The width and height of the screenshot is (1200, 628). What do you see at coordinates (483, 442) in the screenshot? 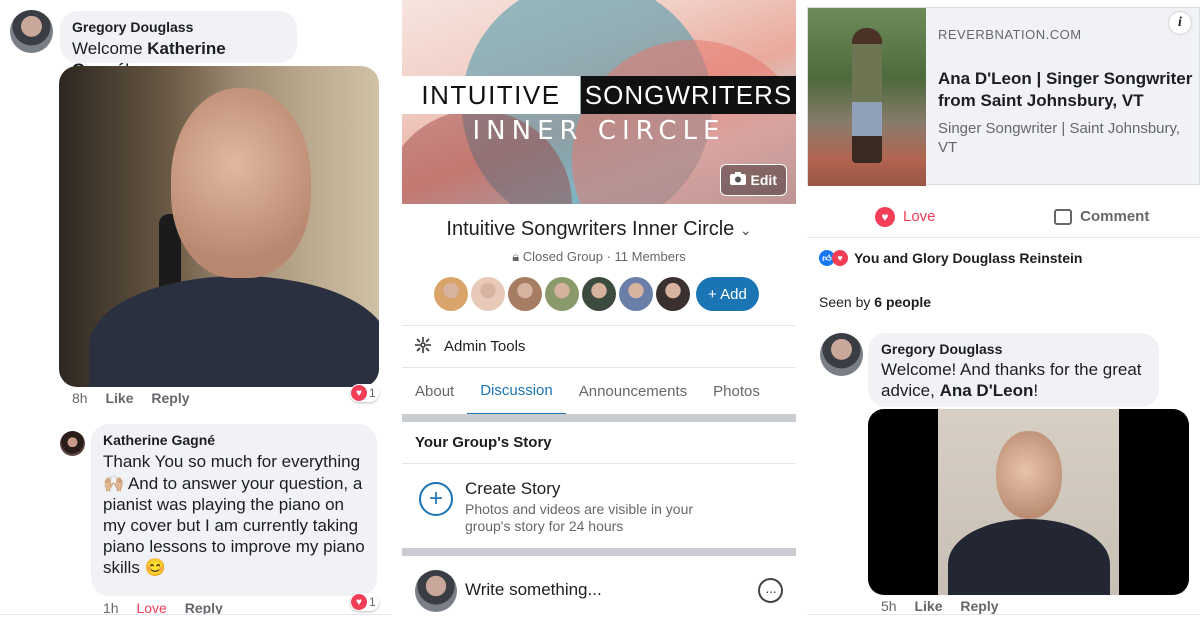
I see `group-story-heading: Your Group's Story` at bounding box center [483, 442].